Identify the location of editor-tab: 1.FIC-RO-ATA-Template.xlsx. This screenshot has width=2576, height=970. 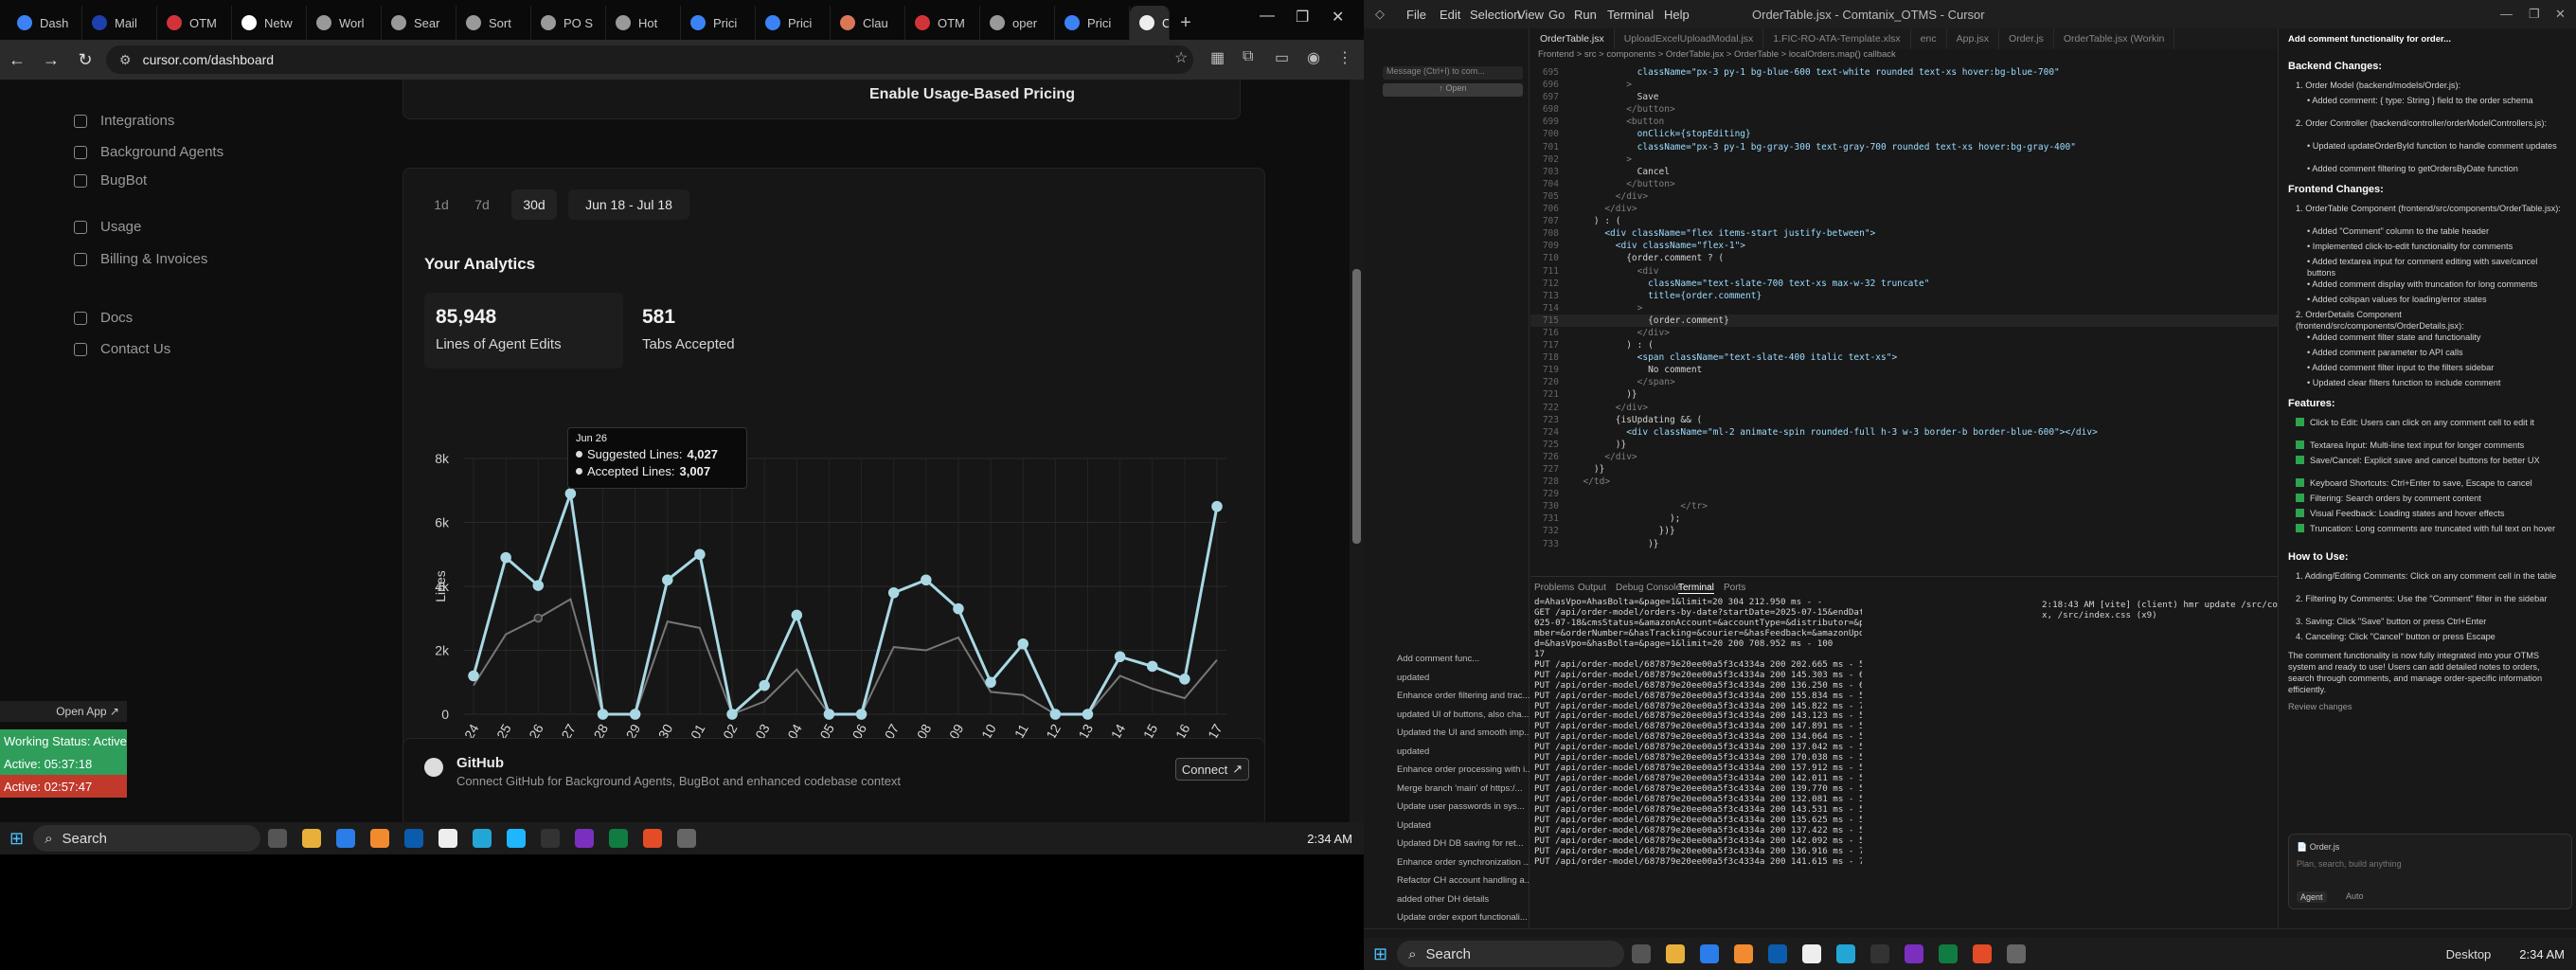
(1837, 38).